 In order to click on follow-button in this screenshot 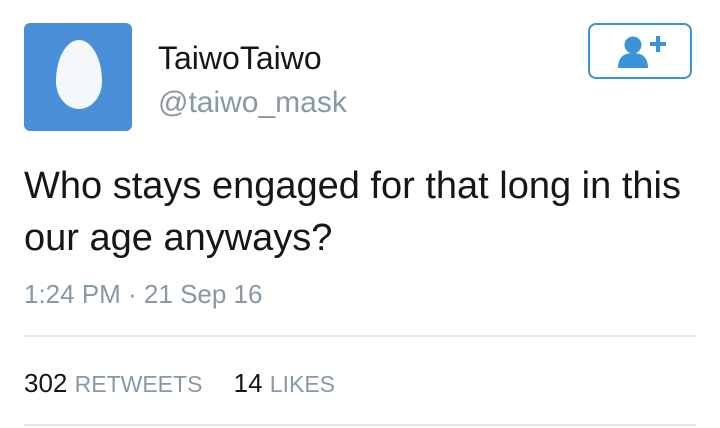, I will do `click(640, 51)`.